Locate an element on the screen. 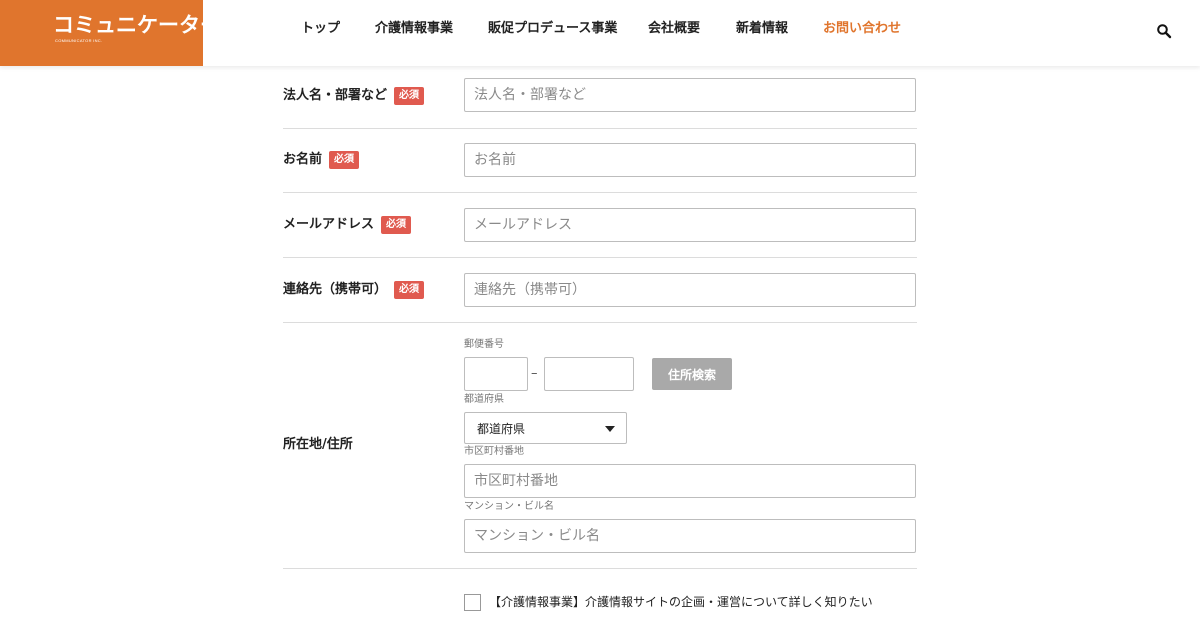 The width and height of the screenshot is (1200, 619). prefecture-label: 都道府県 is located at coordinates (484, 399).